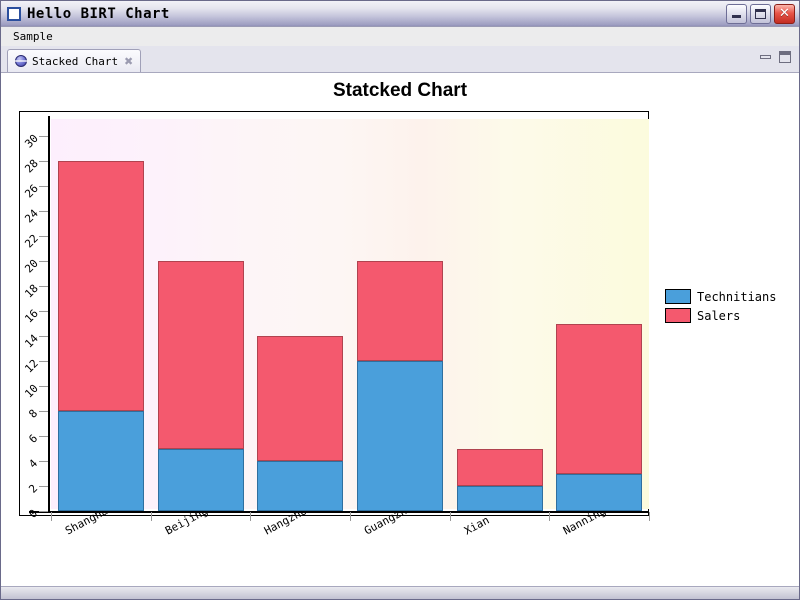 This screenshot has width=800, height=600. I want to click on legend-entry: Salers, so click(720, 315).